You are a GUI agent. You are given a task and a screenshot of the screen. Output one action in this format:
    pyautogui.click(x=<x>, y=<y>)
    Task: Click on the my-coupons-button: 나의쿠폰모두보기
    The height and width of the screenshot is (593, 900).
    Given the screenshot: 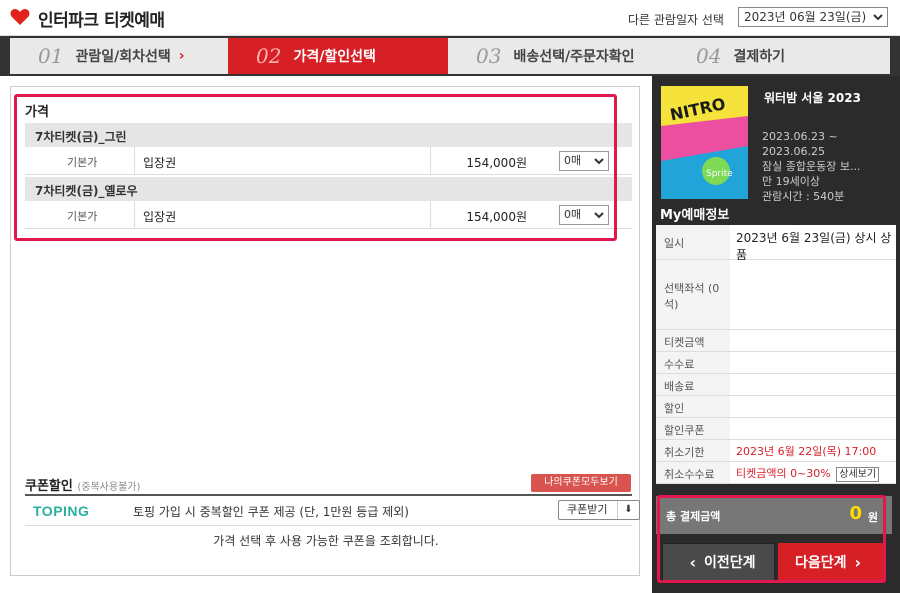 What is the action you would take?
    pyautogui.click(x=581, y=483)
    